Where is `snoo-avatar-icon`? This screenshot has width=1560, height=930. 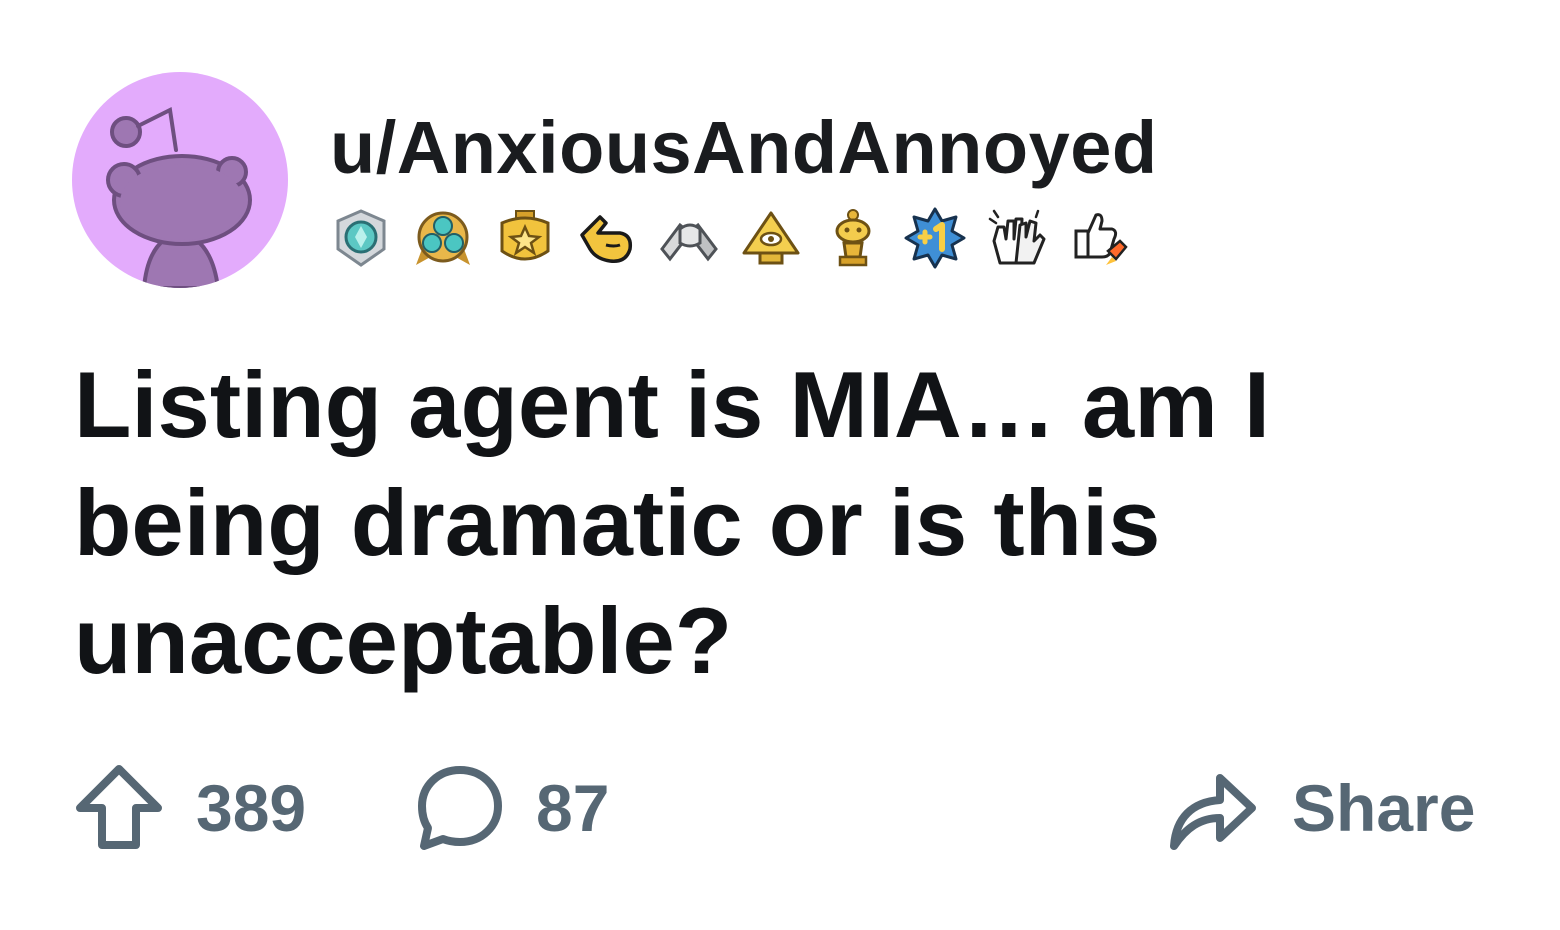 snoo-avatar-icon is located at coordinates (179, 197).